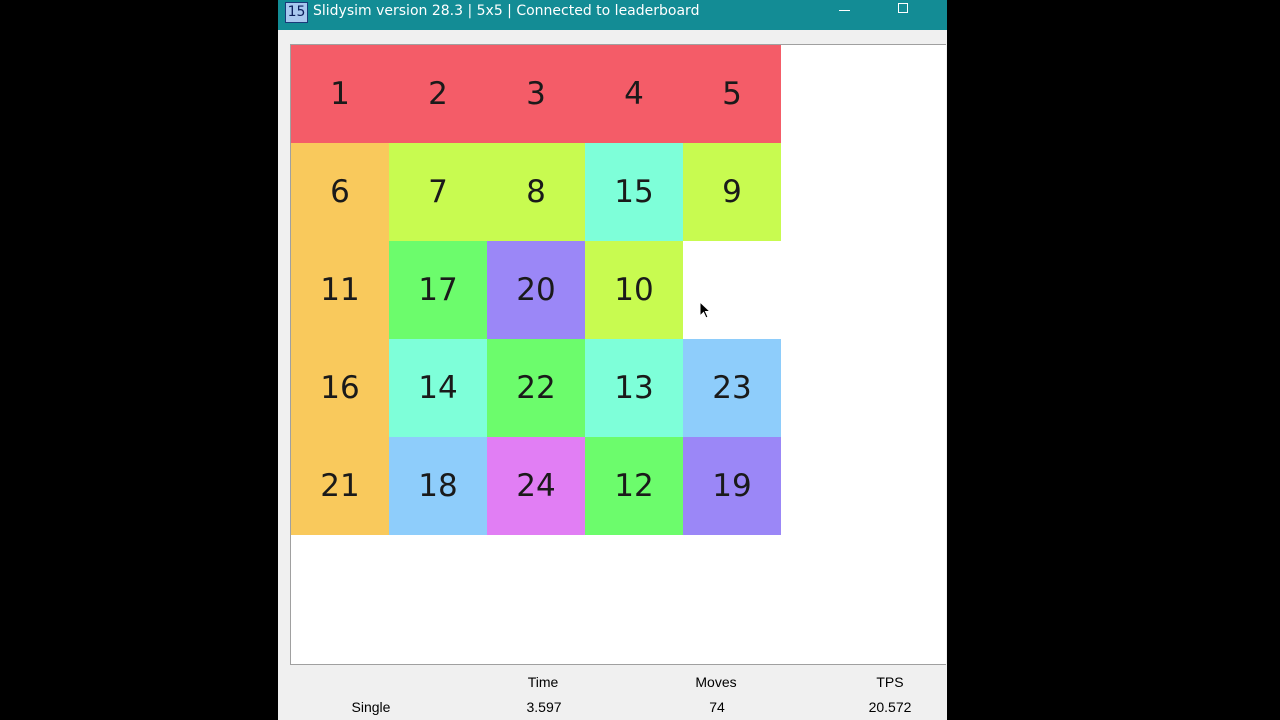 This screenshot has height=720, width=1280. Describe the element at coordinates (438, 486) in the screenshot. I see `puzzle-tile: 18` at that location.